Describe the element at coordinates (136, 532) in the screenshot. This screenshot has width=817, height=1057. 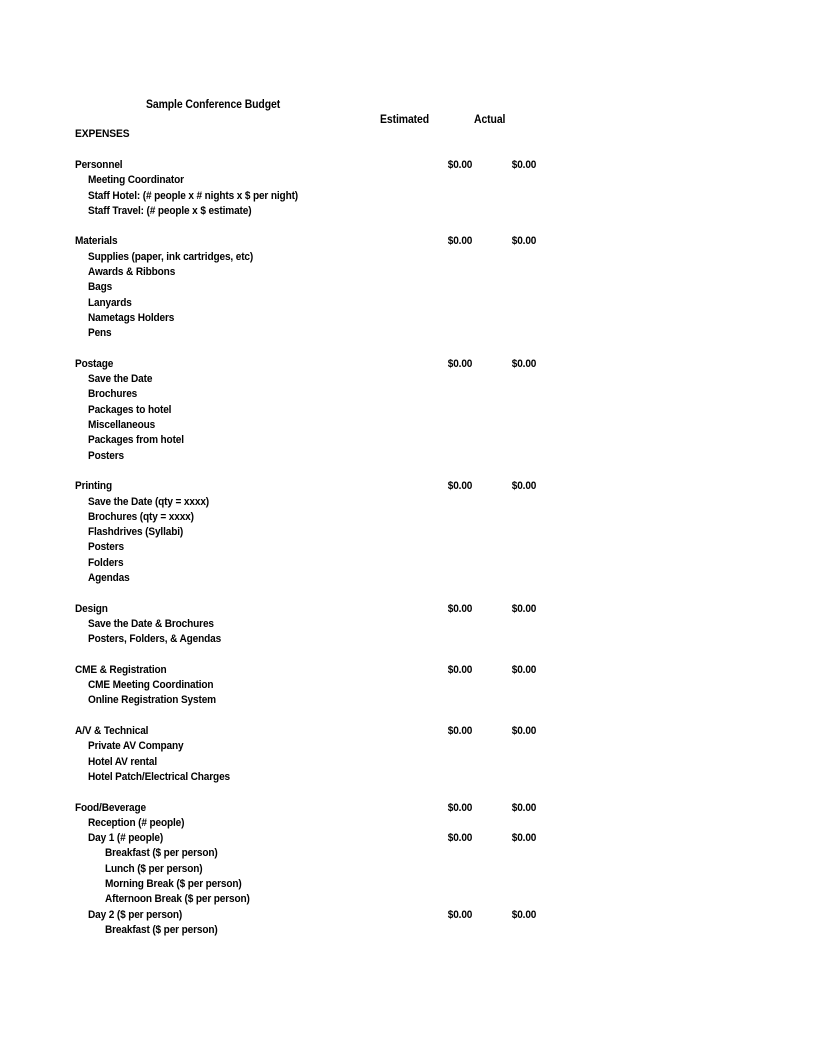
I see `budget-line-item-label: Flashdrives (Syllabi)` at that location.